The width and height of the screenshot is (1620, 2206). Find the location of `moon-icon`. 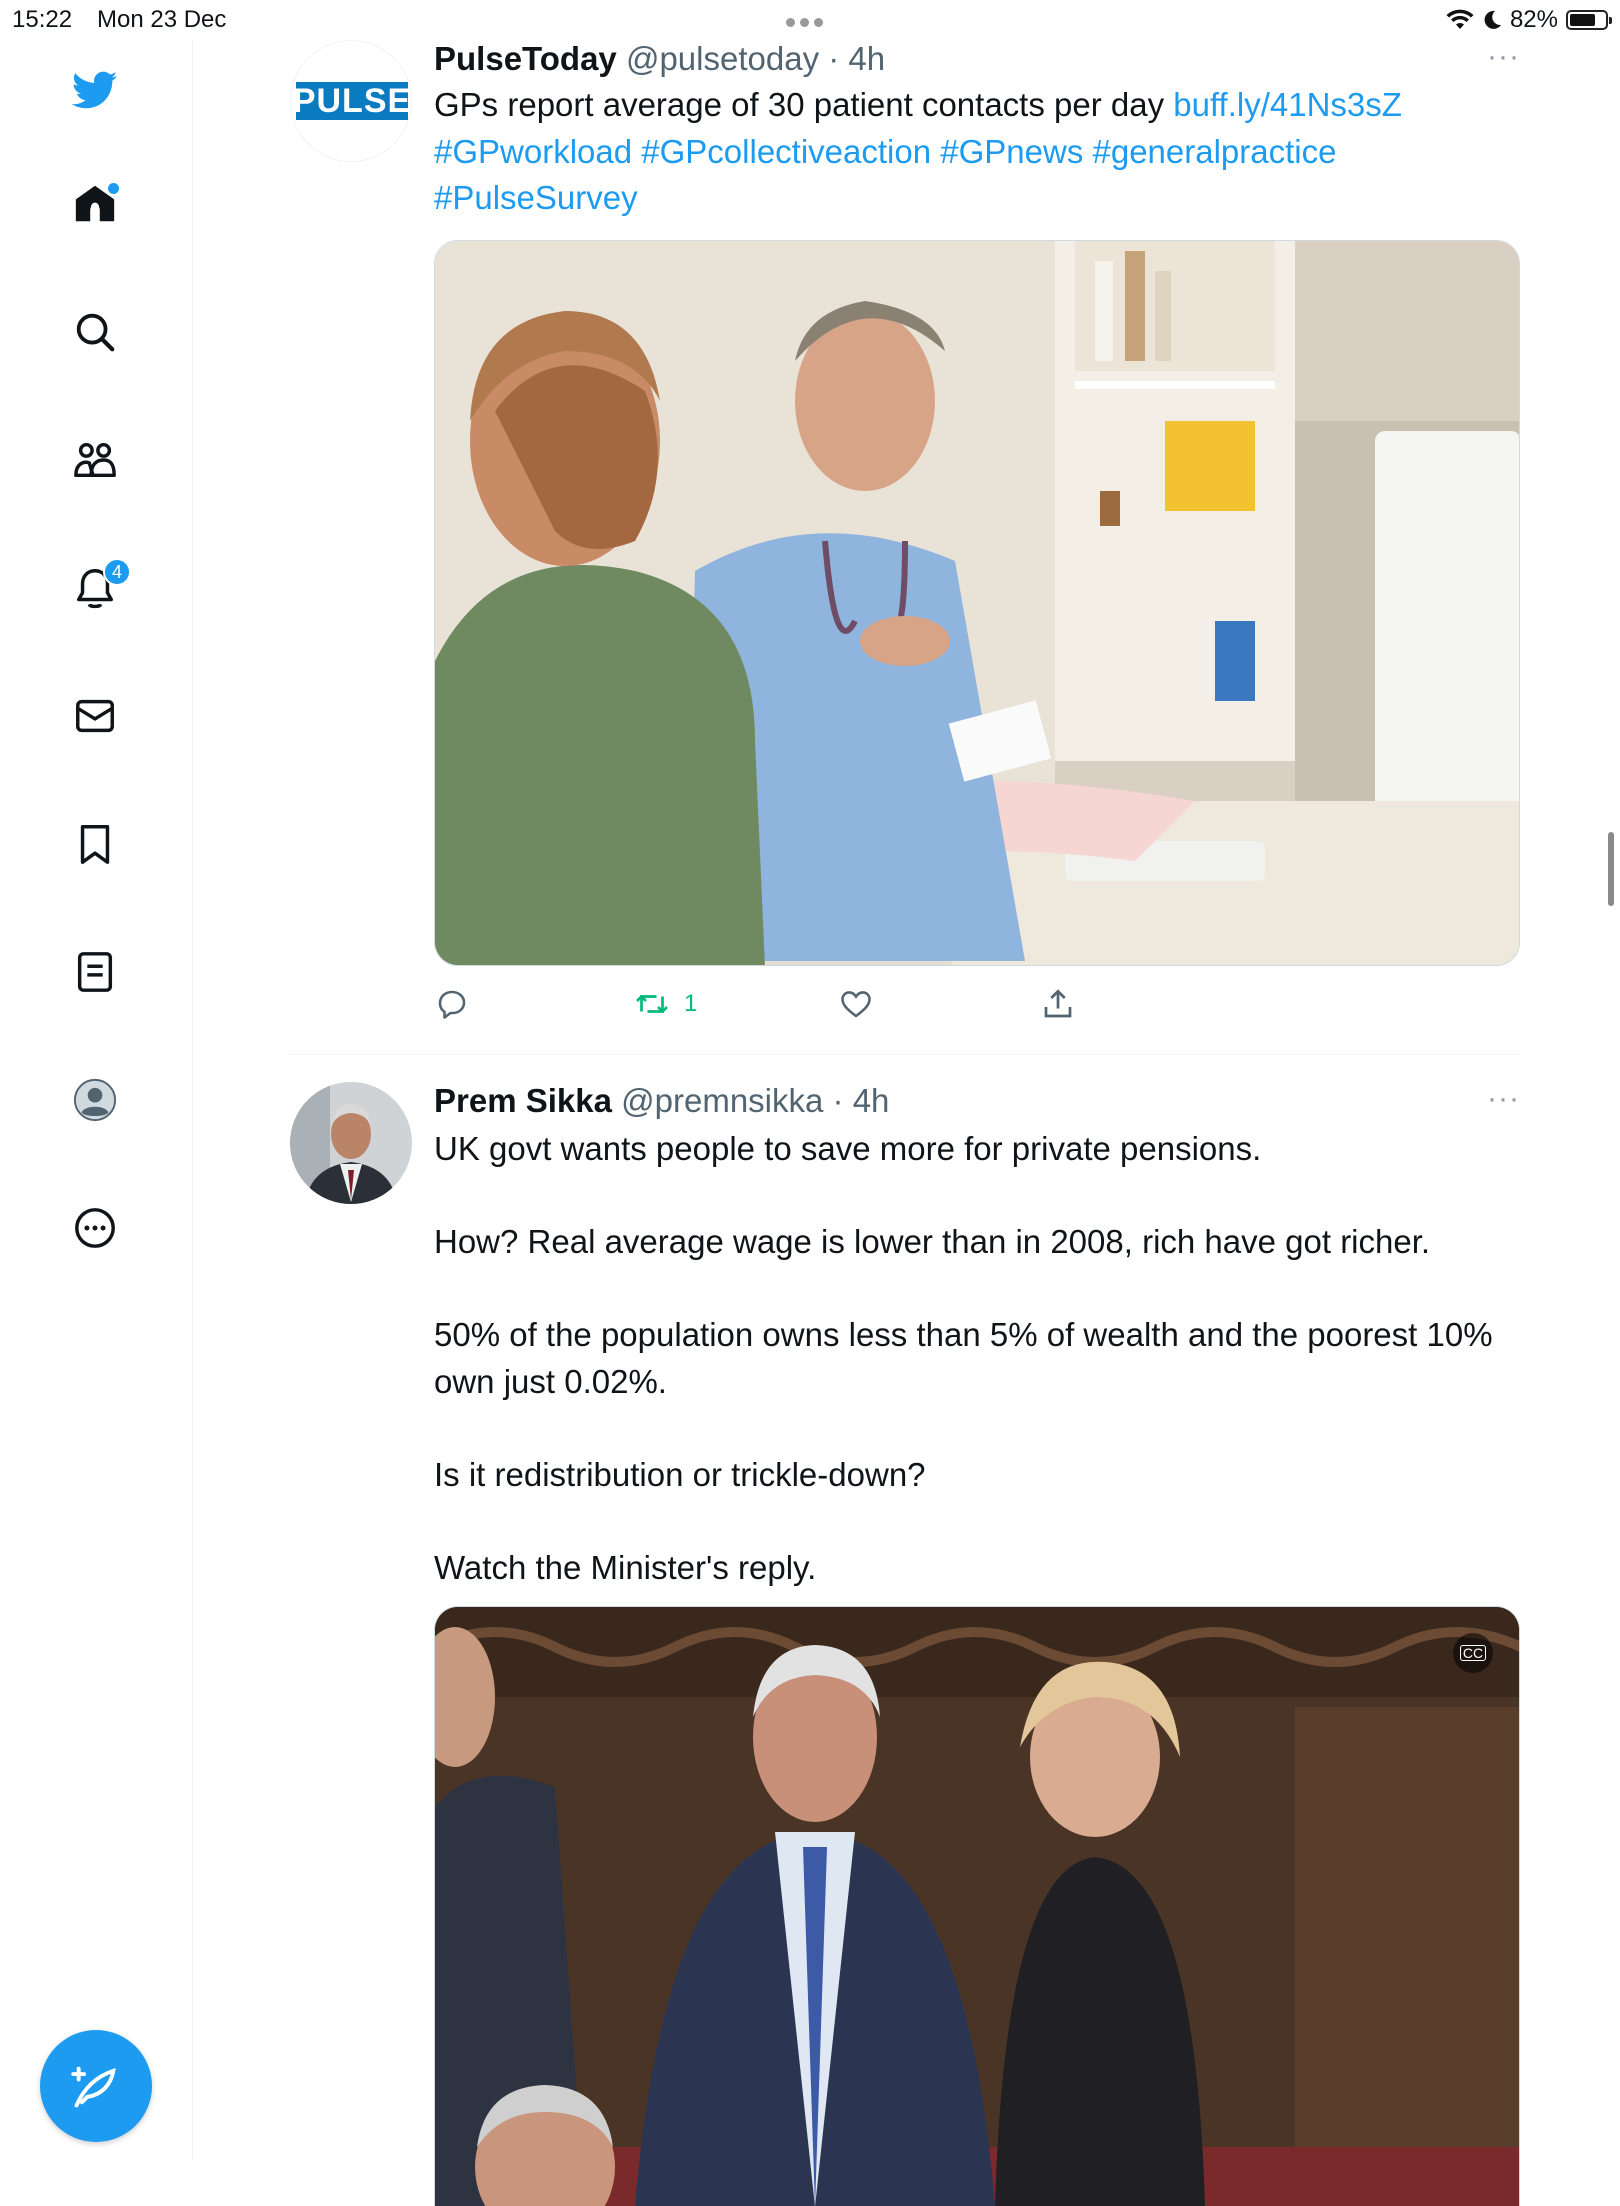

moon-icon is located at coordinates (1492, 19).